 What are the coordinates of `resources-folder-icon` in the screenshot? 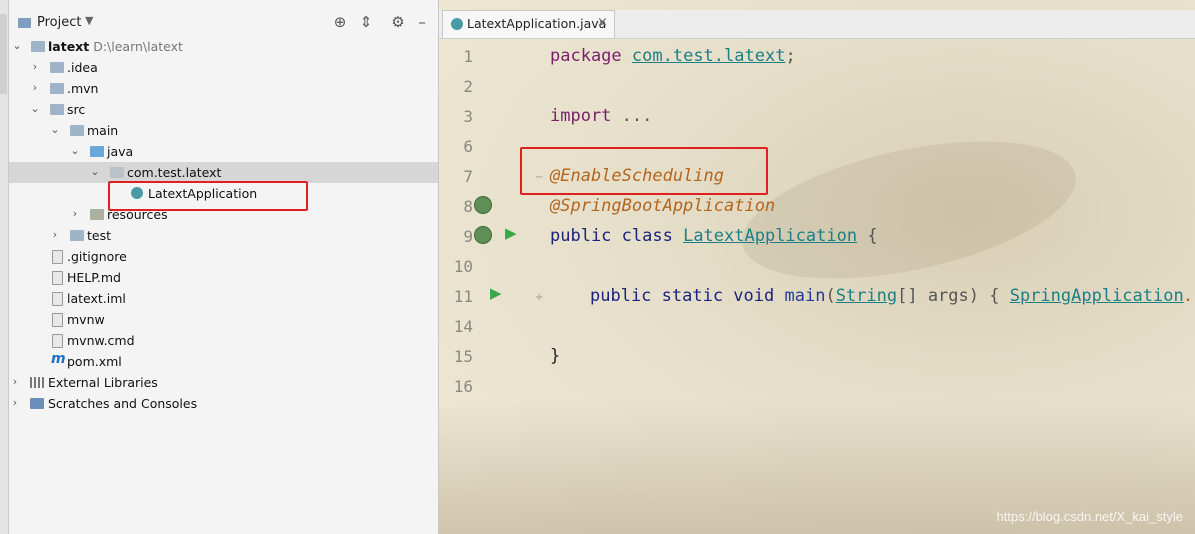 It's located at (97, 214).